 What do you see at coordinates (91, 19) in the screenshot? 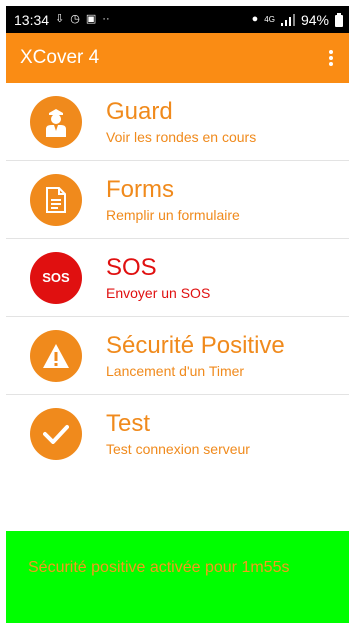
I see `image-icon: ▣` at bounding box center [91, 19].